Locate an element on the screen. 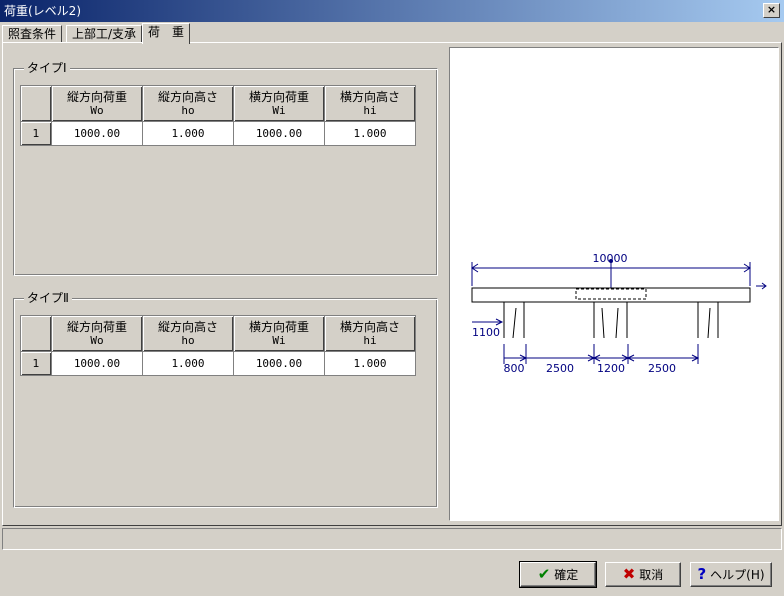  cancel-button: ✖ 取消 is located at coordinates (643, 574).